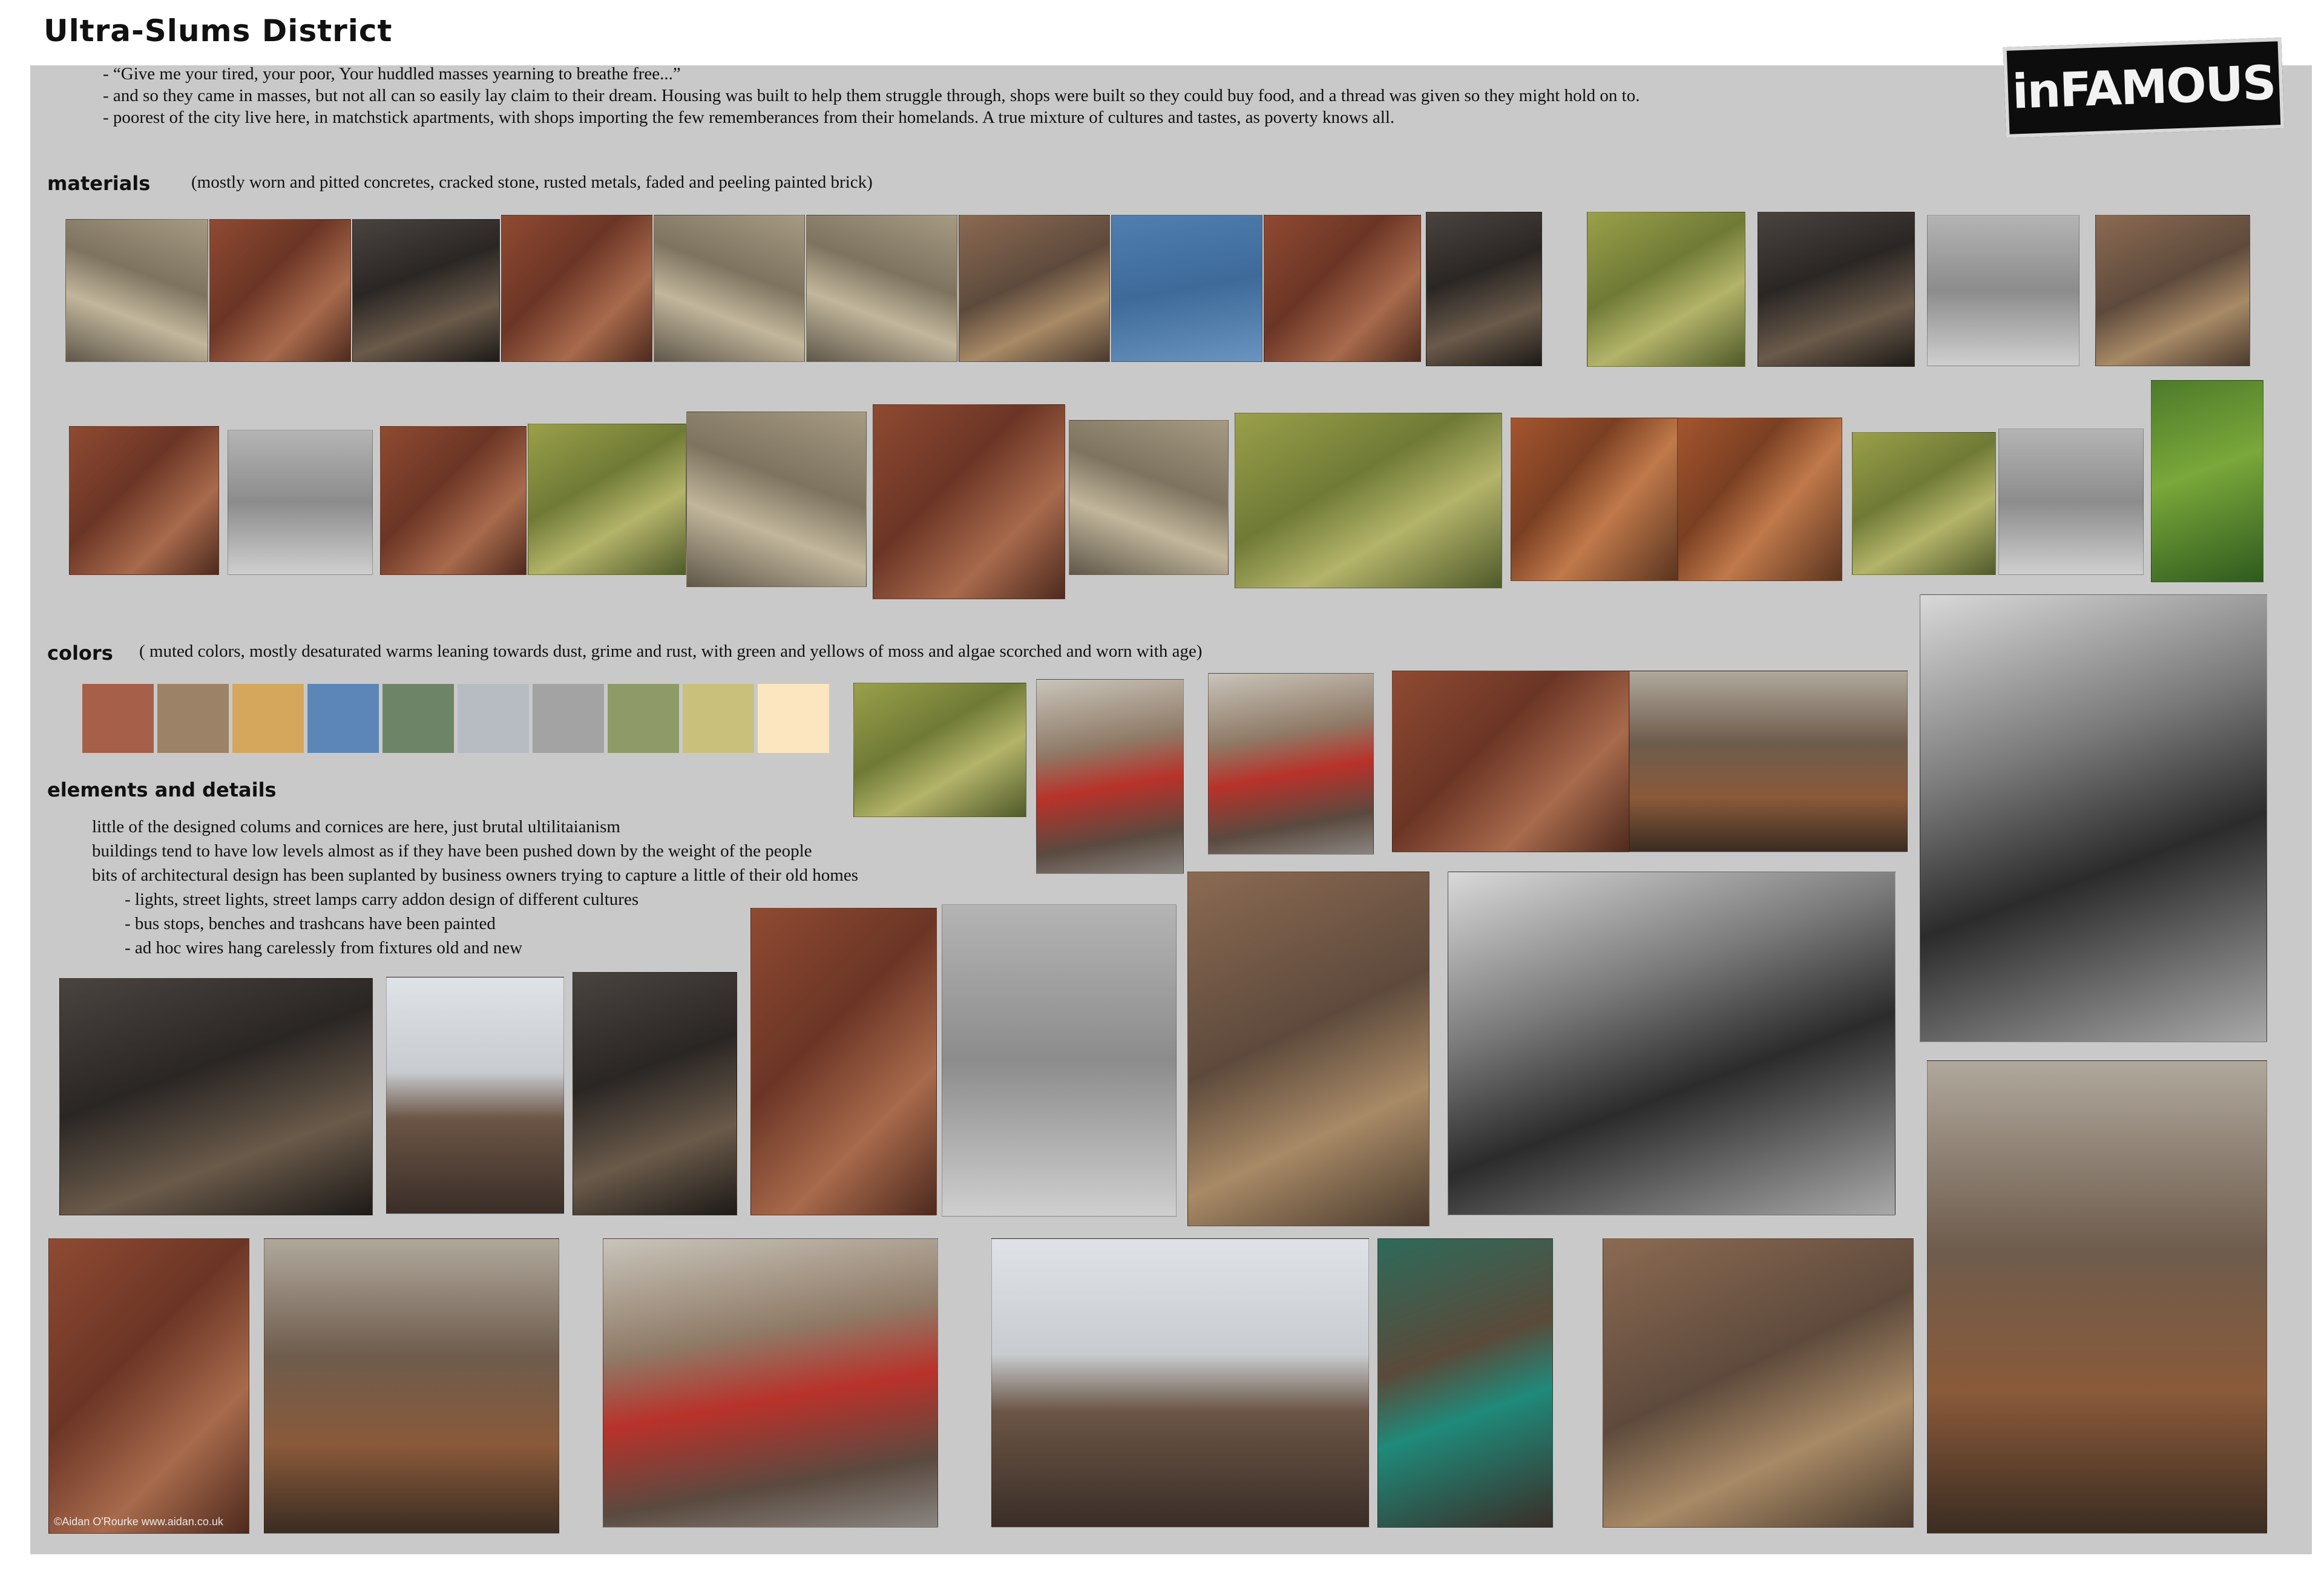 The width and height of the screenshot is (2324, 1590). I want to click on photo-credit: ©Aidan O'Rourke www.aidan.co.uk, so click(138, 1522).